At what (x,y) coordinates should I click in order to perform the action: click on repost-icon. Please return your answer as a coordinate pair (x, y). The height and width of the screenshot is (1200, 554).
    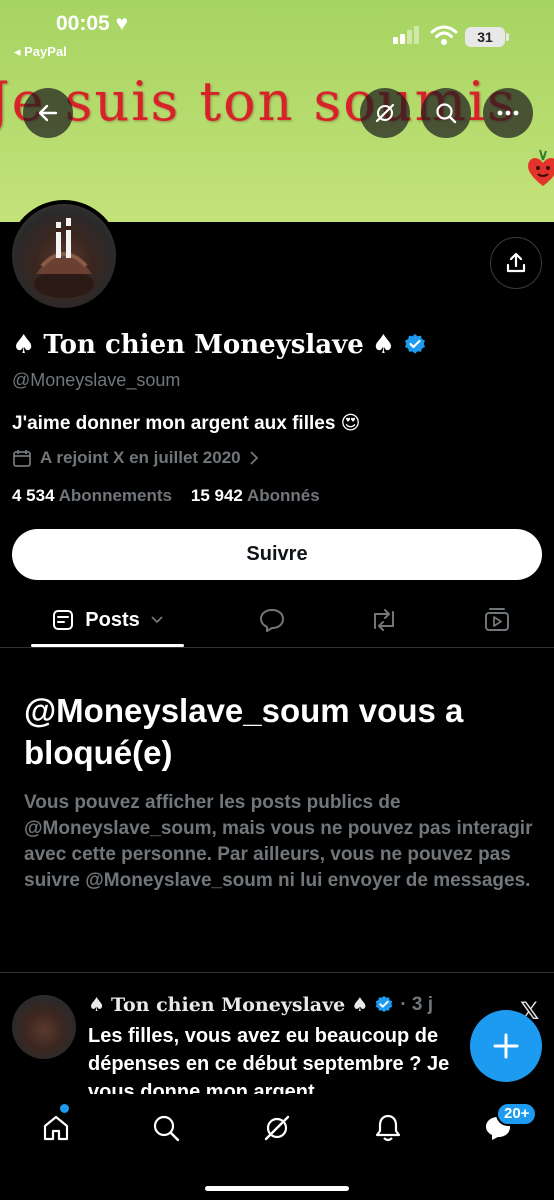
    Looking at the image, I should click on (384, 620).